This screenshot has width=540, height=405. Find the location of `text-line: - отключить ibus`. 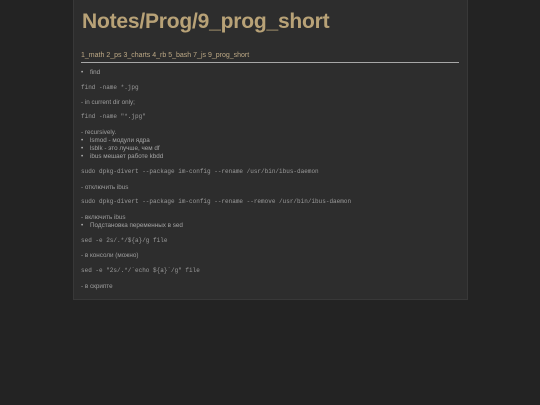

text-line: - отключить ibus is located at coordinates (105, 187).